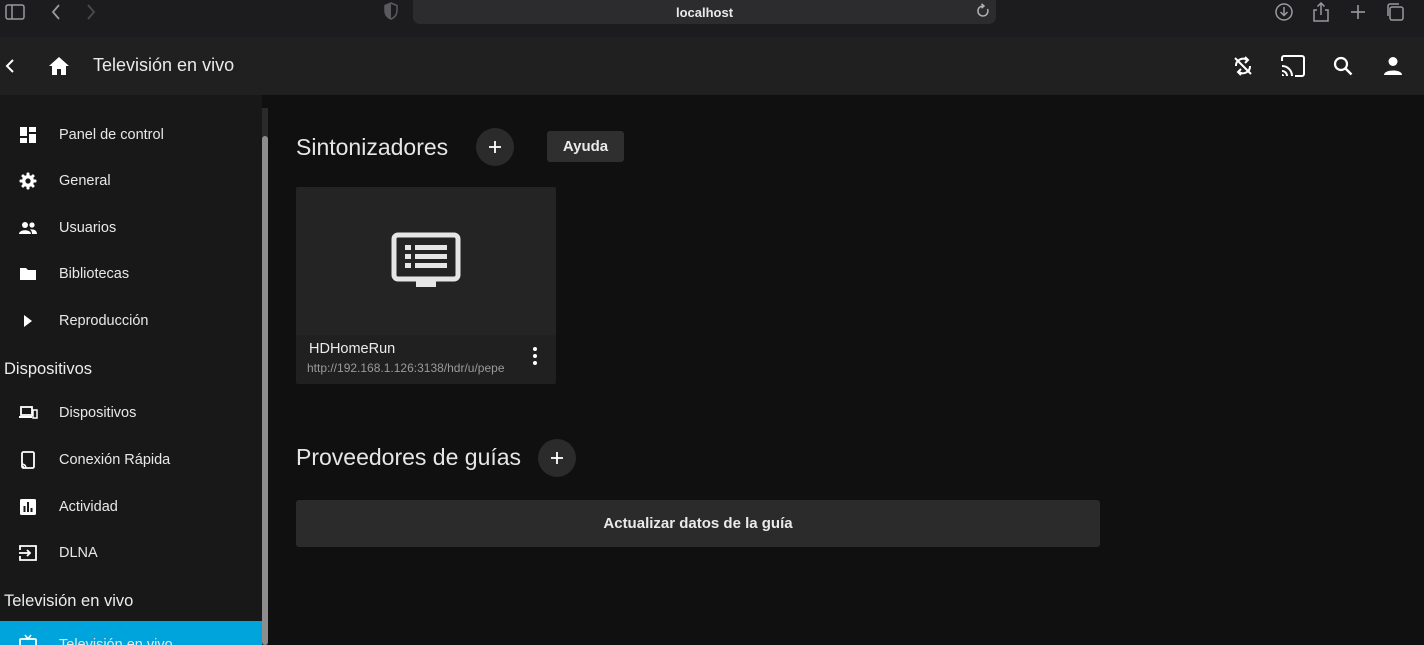 This screenshot has width=1424, height=645. Describe the element at coordinates (28, 135) in the screenshot. I see `dashboard-icon` at that location.